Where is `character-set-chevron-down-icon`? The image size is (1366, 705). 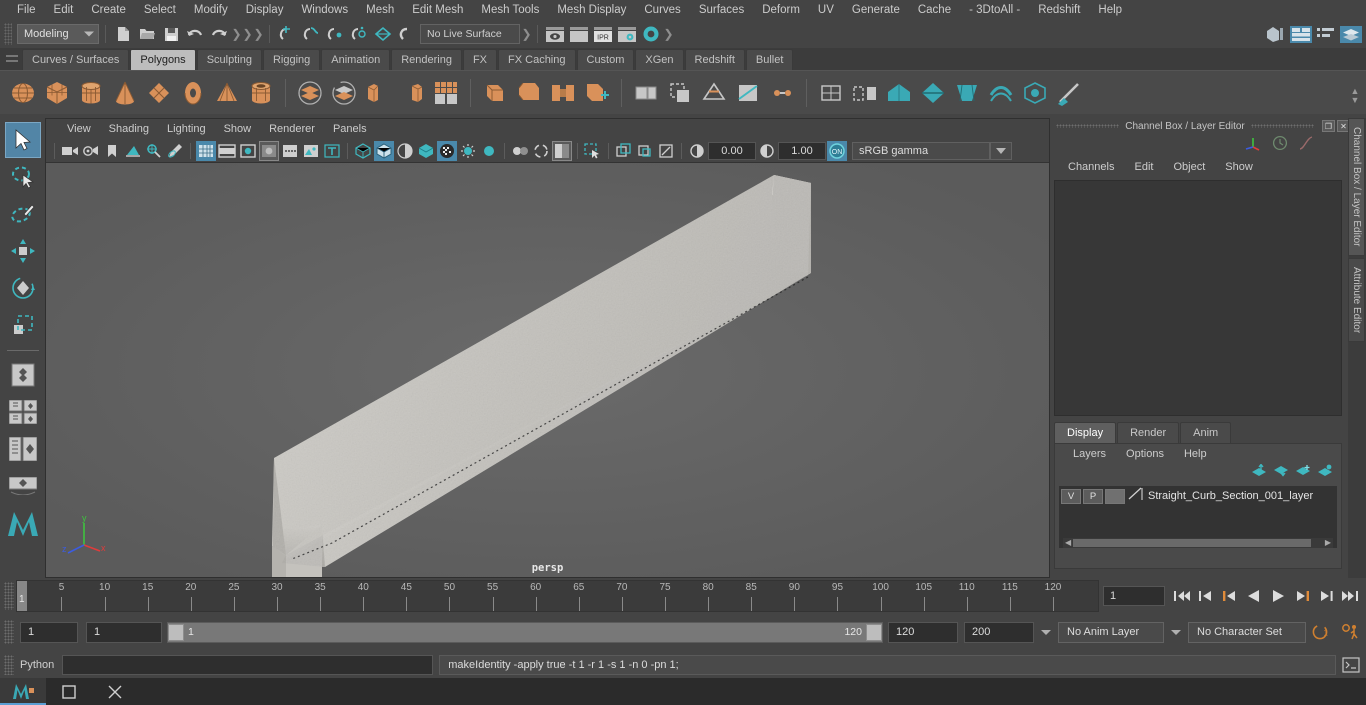 character-set-chevron-down-icon is located at coordinates (1176, 632).